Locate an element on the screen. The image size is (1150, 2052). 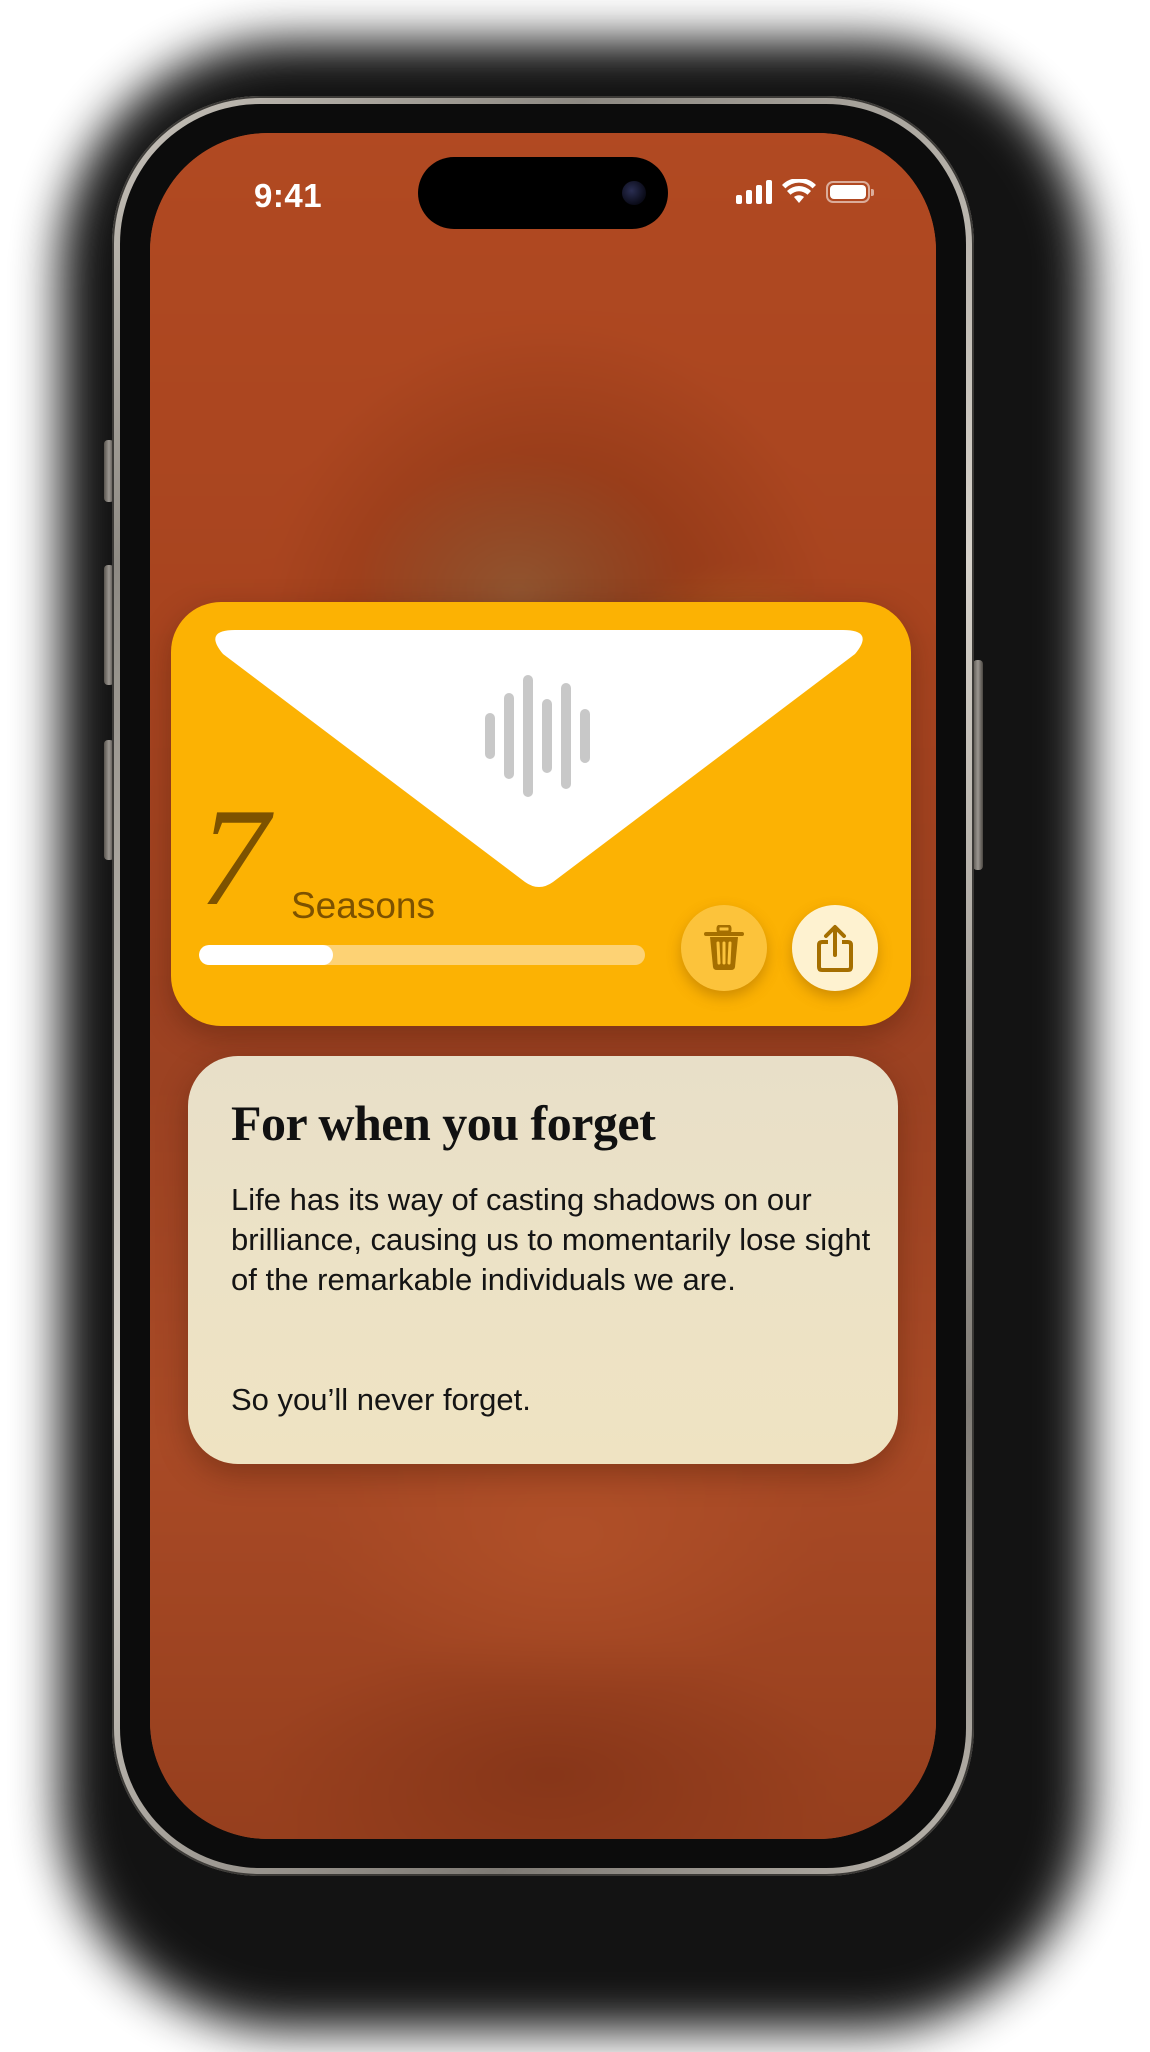
status-icons is located at coordinates (805, 192).